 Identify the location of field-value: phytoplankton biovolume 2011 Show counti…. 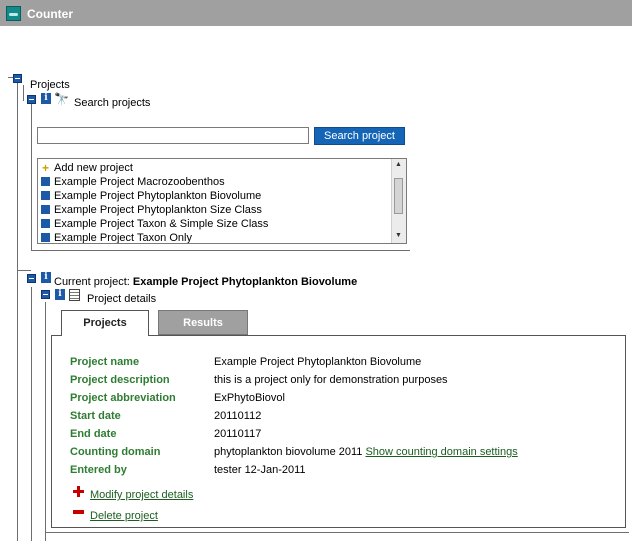
(366, 452).